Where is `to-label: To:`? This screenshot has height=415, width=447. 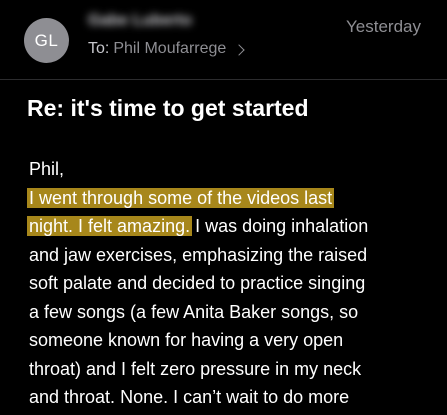
to-label: To: is located at coordinates (99, 48).